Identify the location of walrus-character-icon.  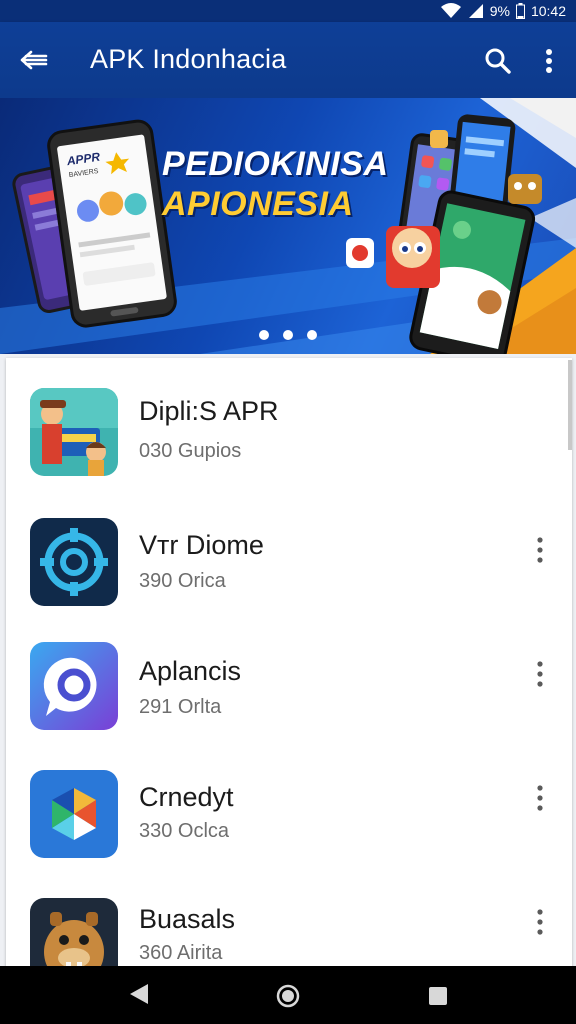
(74, 934).